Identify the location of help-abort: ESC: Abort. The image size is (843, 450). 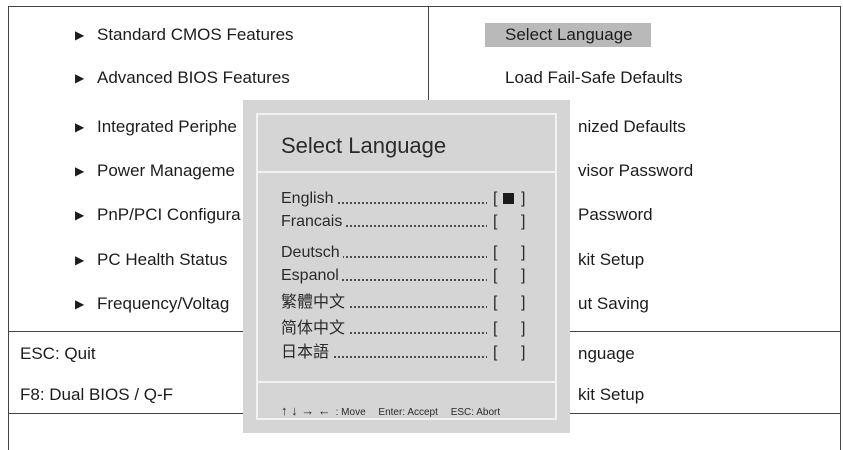
(475, 412).